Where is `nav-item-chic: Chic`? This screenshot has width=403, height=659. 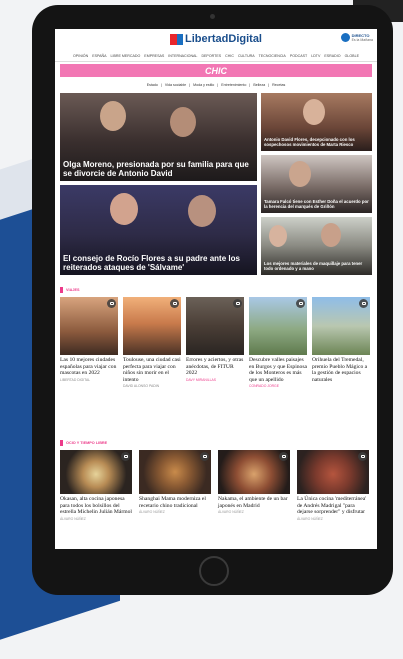
nav-item-chic: Chic is located at coordinates (229, 56).